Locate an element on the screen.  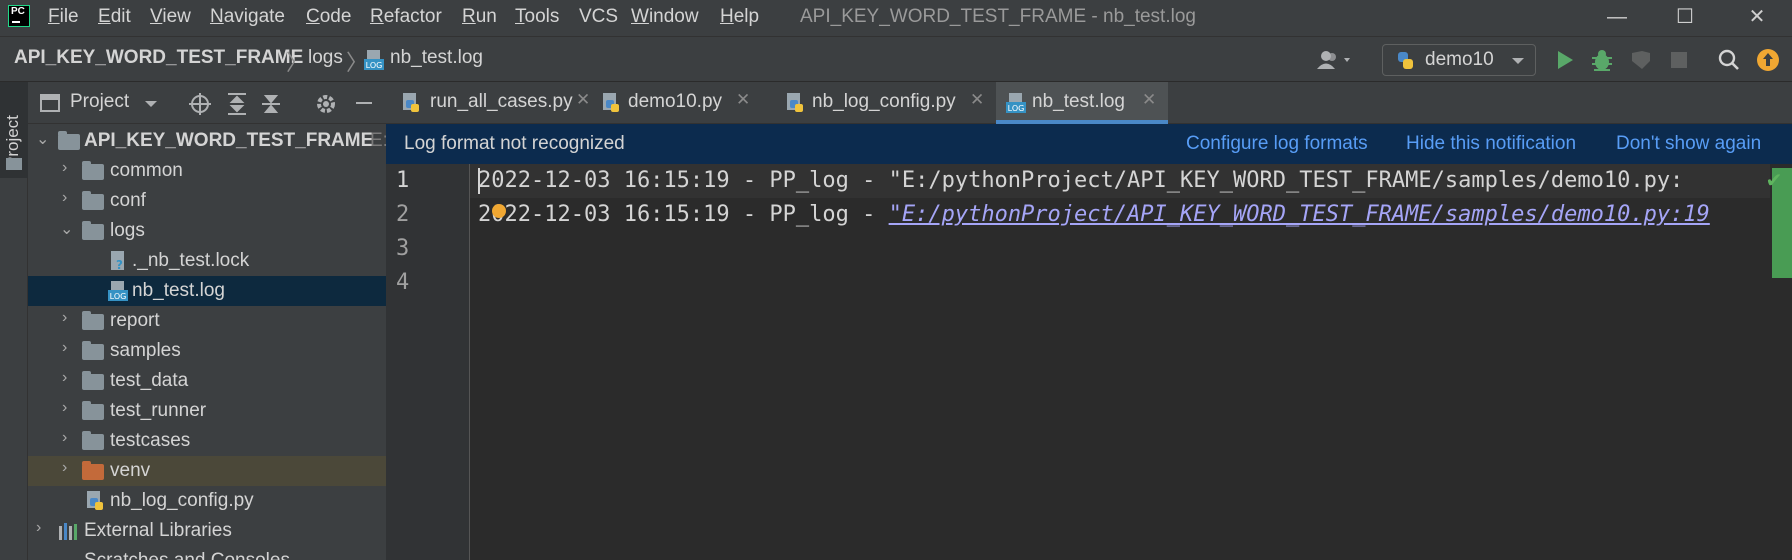
hide-notification-link: Hide this notification is located at coordinates (1491, 144).